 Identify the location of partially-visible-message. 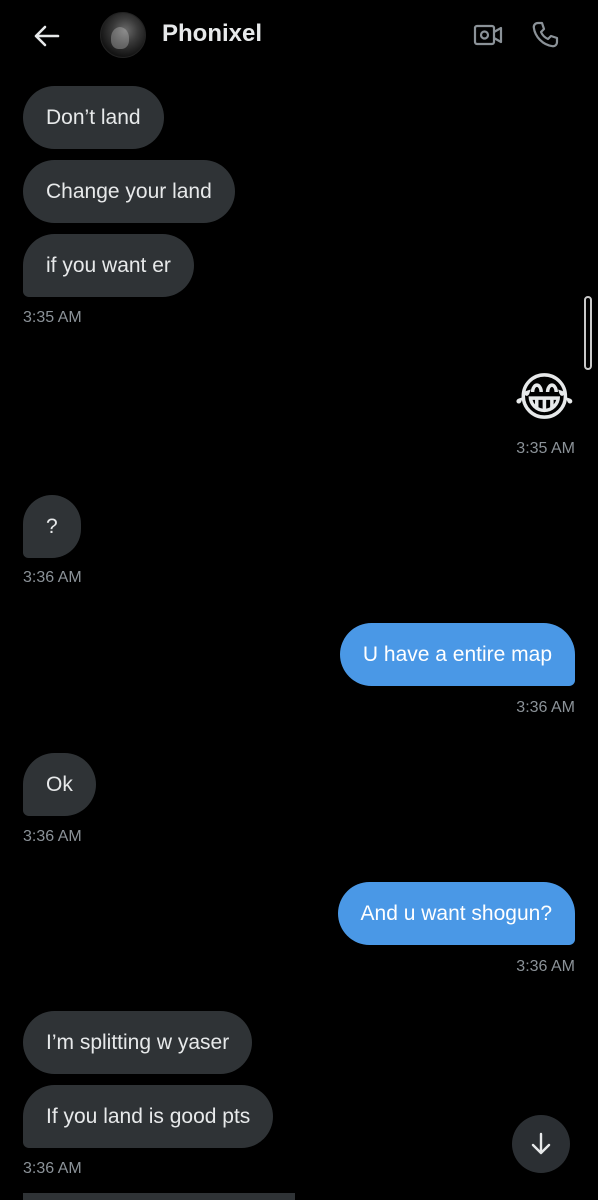
(159, 1196).